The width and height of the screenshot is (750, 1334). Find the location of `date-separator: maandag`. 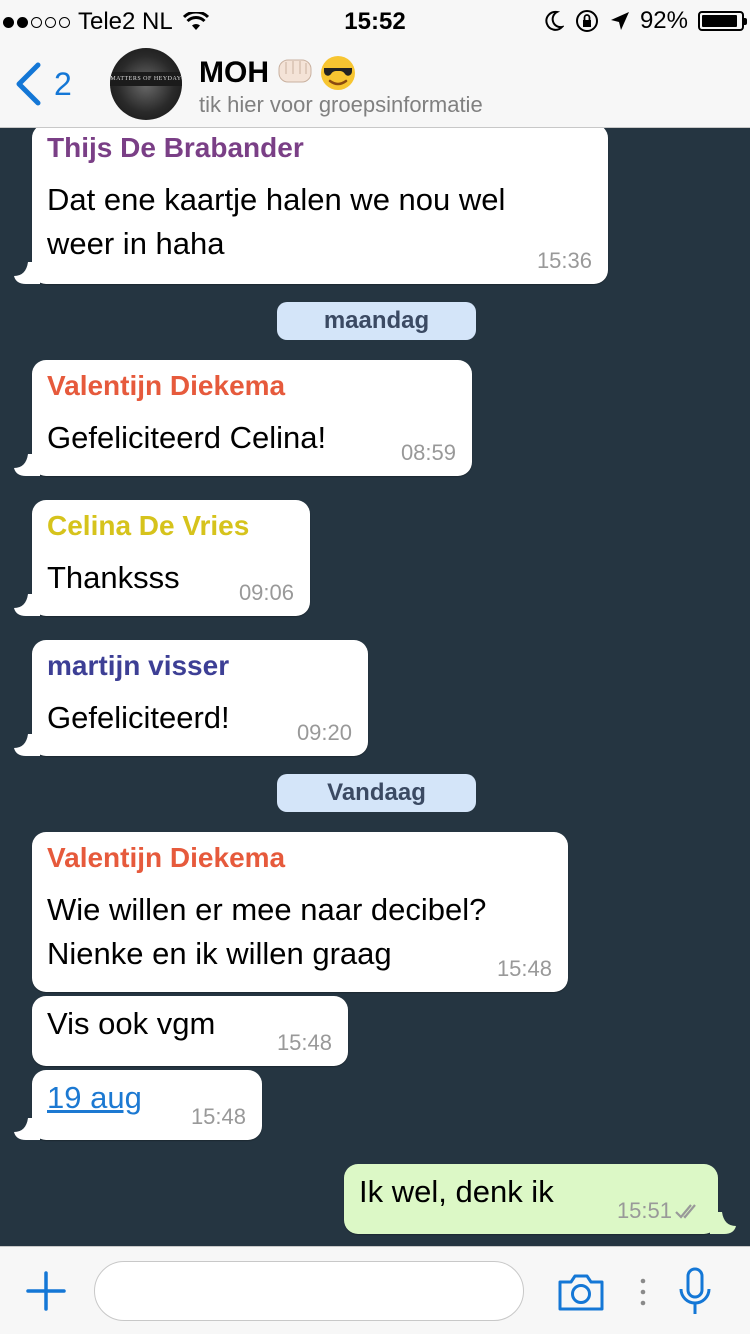

date-separator: maandag is located at coordinates (376, 321).